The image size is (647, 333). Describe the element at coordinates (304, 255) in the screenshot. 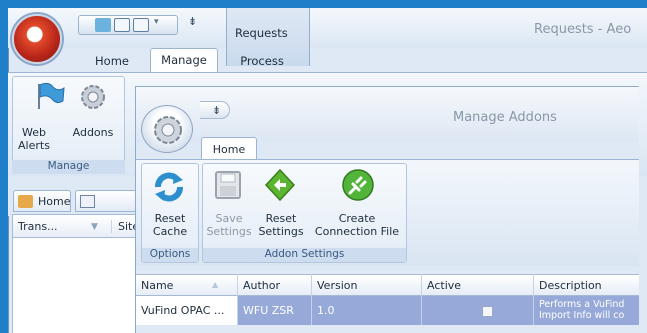

I see `group-label-addon-settings: Addon Settings` at that location.